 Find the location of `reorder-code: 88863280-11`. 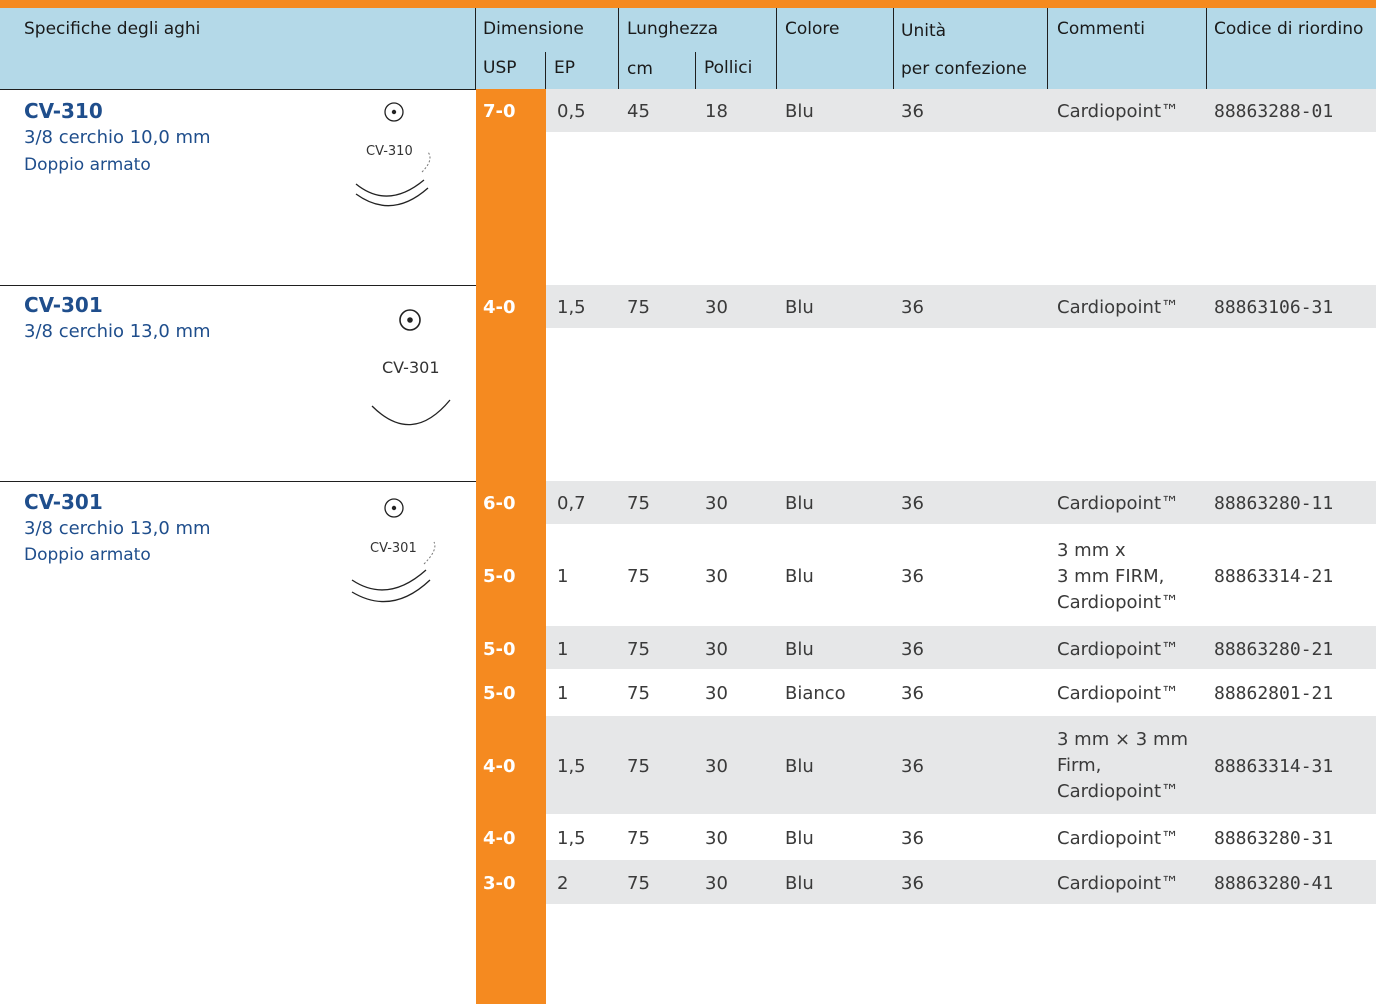

reorder-code: 88863280-11 is located at coordinates (1274, 503).